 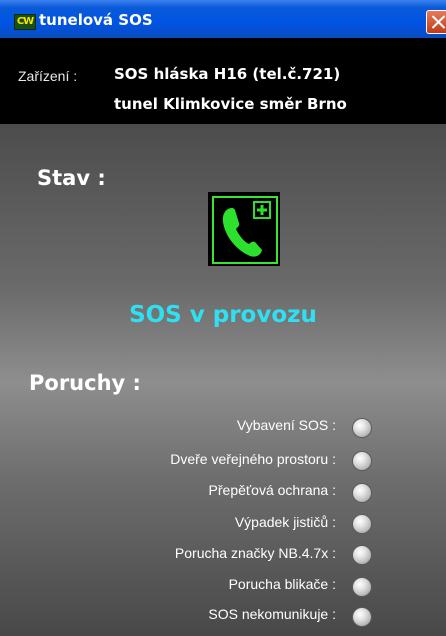 I want to click on fault-indicator-sos-nekomunikuje, so click(x=362, y=617).